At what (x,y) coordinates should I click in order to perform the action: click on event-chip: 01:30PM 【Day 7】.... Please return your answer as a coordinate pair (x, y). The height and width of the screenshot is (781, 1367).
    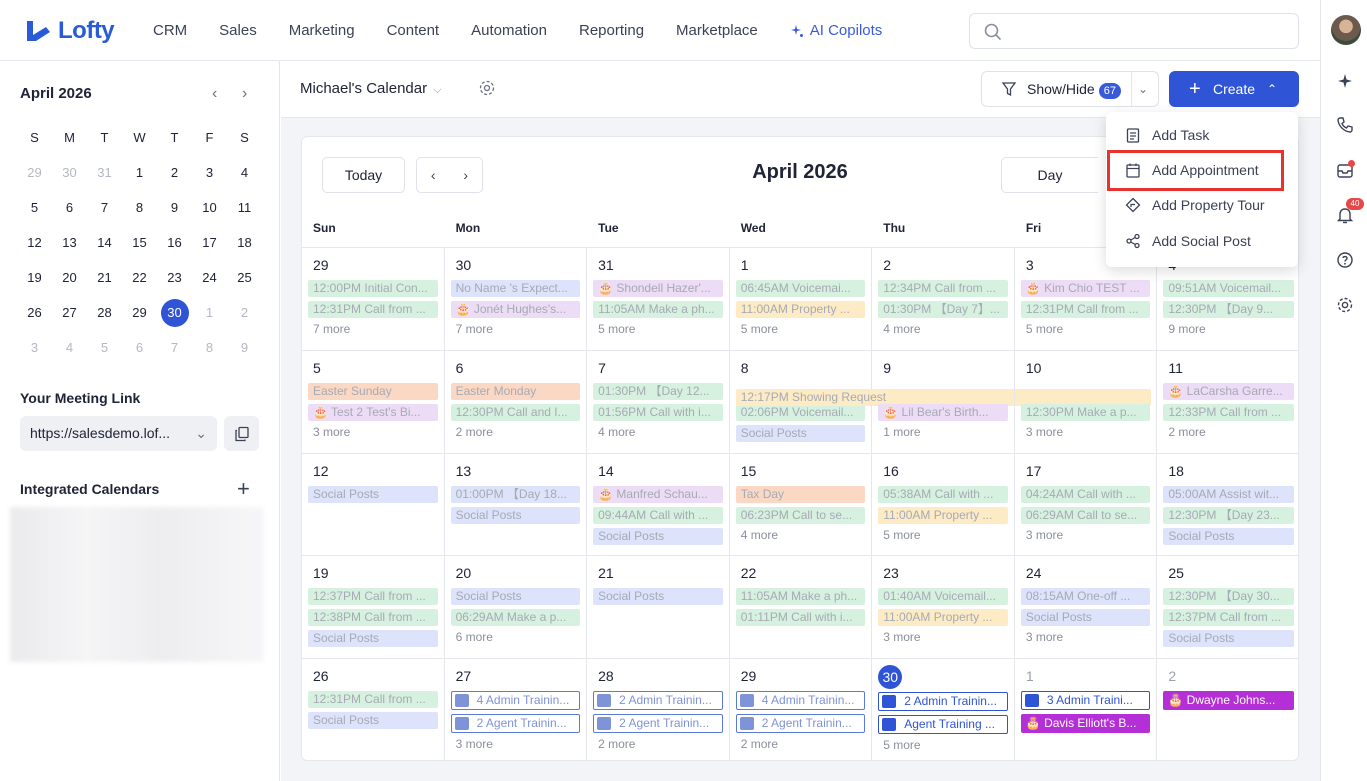
    Looking at the image, I should click on (943, 309).